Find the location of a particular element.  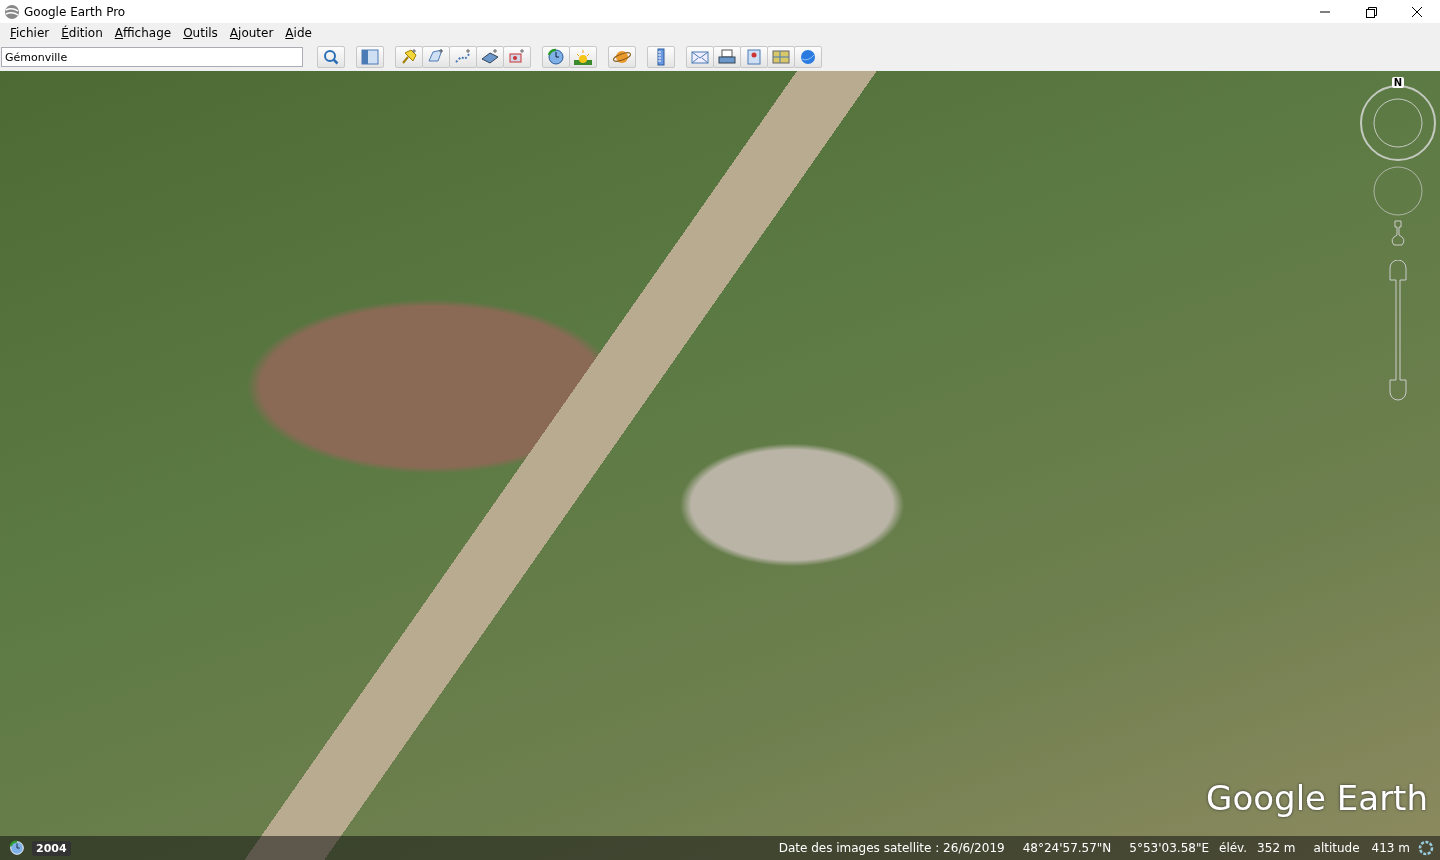

app-logo: Google Earth is located at coordinates (1317, 798).